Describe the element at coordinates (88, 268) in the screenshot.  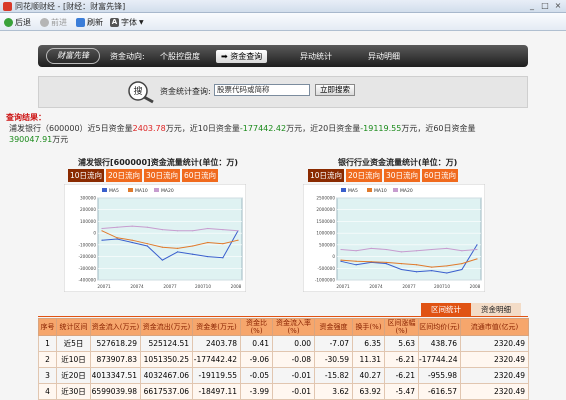
I see `y-tick-label: -300000` at that location.